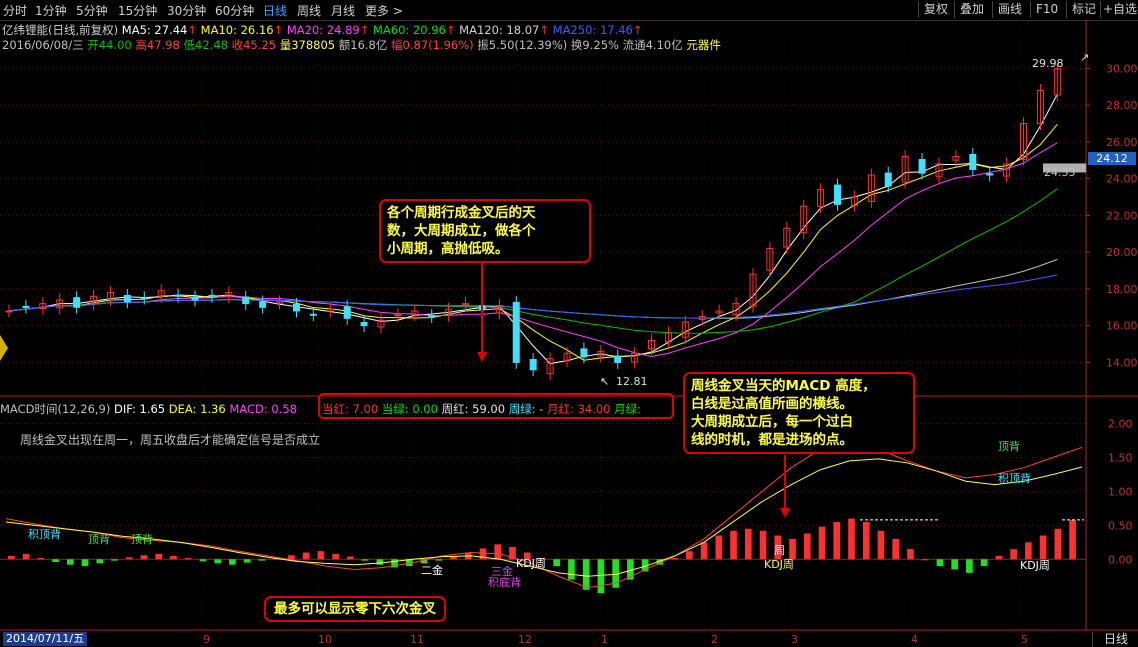 This screenshot has height=647, width=1138. Describe the element at coordinates (794, 639) in the screenshot. I see `time-tick-label: 3` at that location.